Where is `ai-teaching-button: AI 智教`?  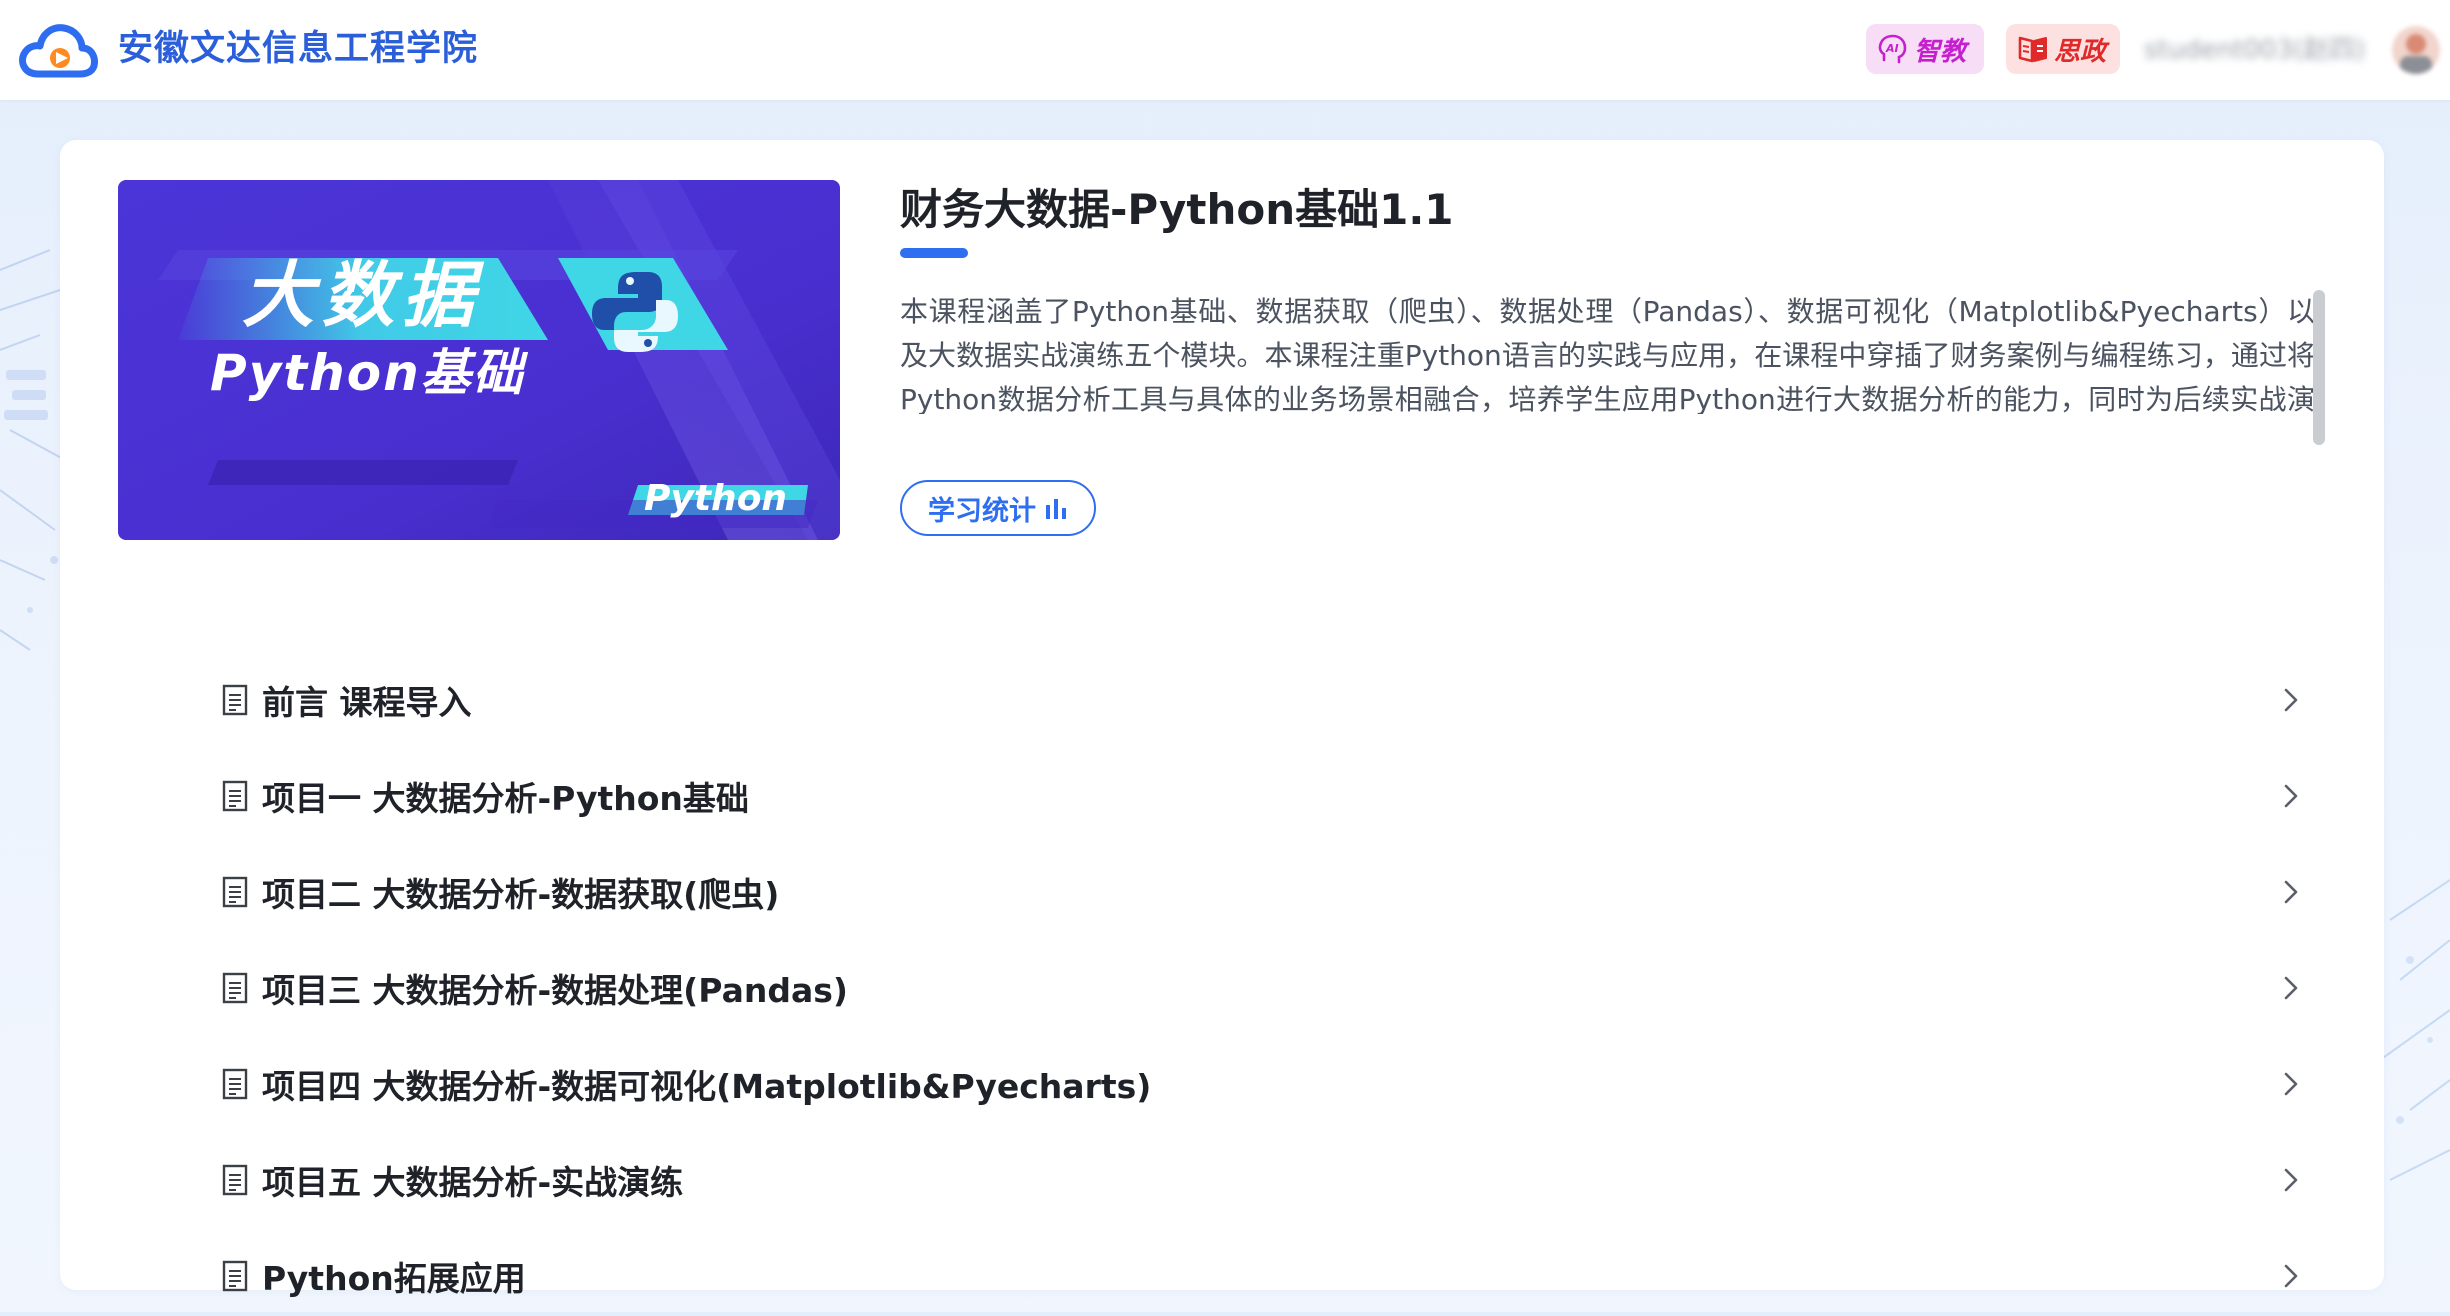
ai-teaching-button: AI 智教 is located at coordinates (1925, 49).